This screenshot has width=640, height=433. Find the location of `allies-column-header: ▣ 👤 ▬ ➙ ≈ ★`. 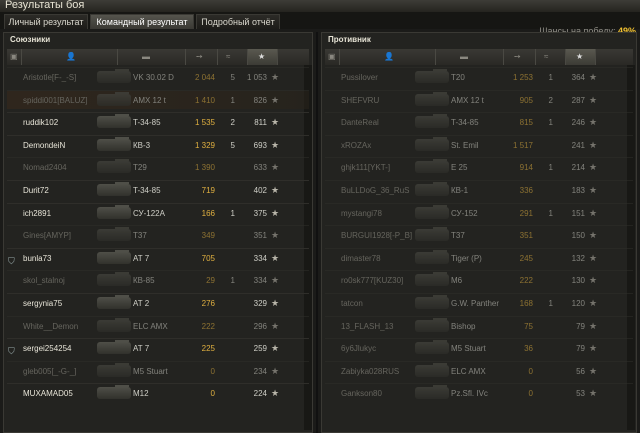

allies-column-header: ▣ 👤 ▬ ➙ ≈ ★ is located at coordinates (158, 57).